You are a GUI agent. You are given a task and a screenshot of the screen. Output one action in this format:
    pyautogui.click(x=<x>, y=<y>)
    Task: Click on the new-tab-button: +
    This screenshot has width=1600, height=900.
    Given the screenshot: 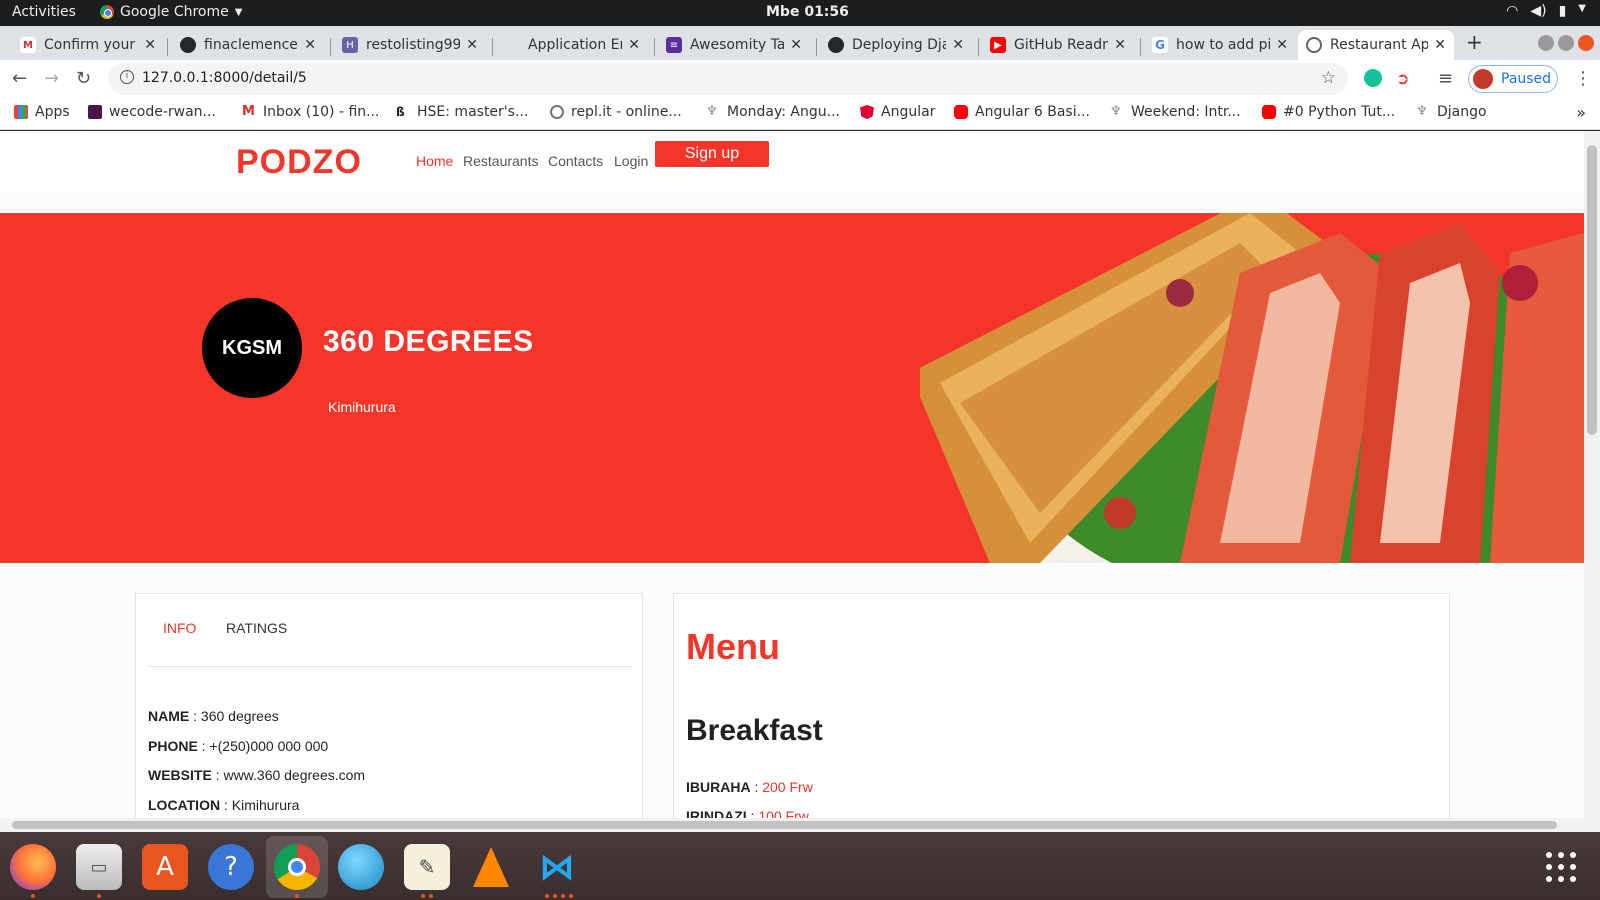 What is the action you would take?
    pyautogui.click(x=1474, y=42)
    